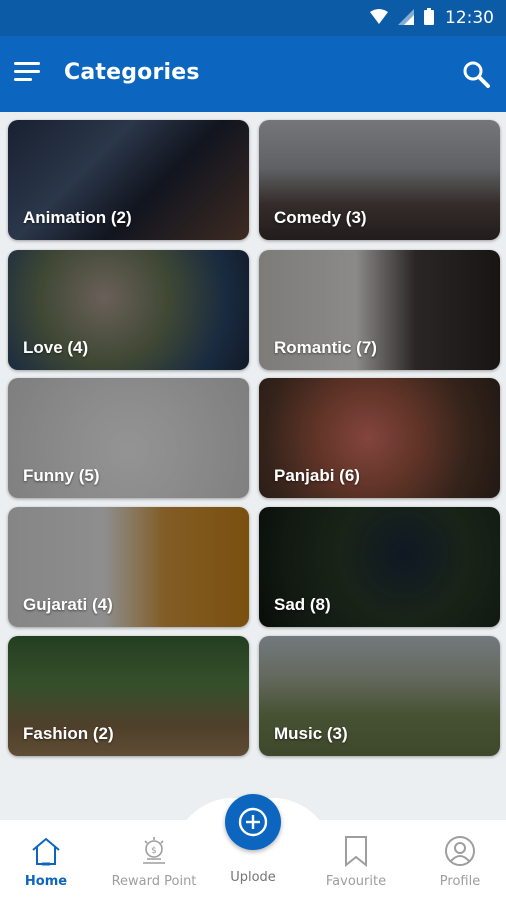 The width and height of the screenshot is (506, 900). Describe the element at coordinates (302, 604) in the screenshot. I see `category-label: Sad (8)` at that location.